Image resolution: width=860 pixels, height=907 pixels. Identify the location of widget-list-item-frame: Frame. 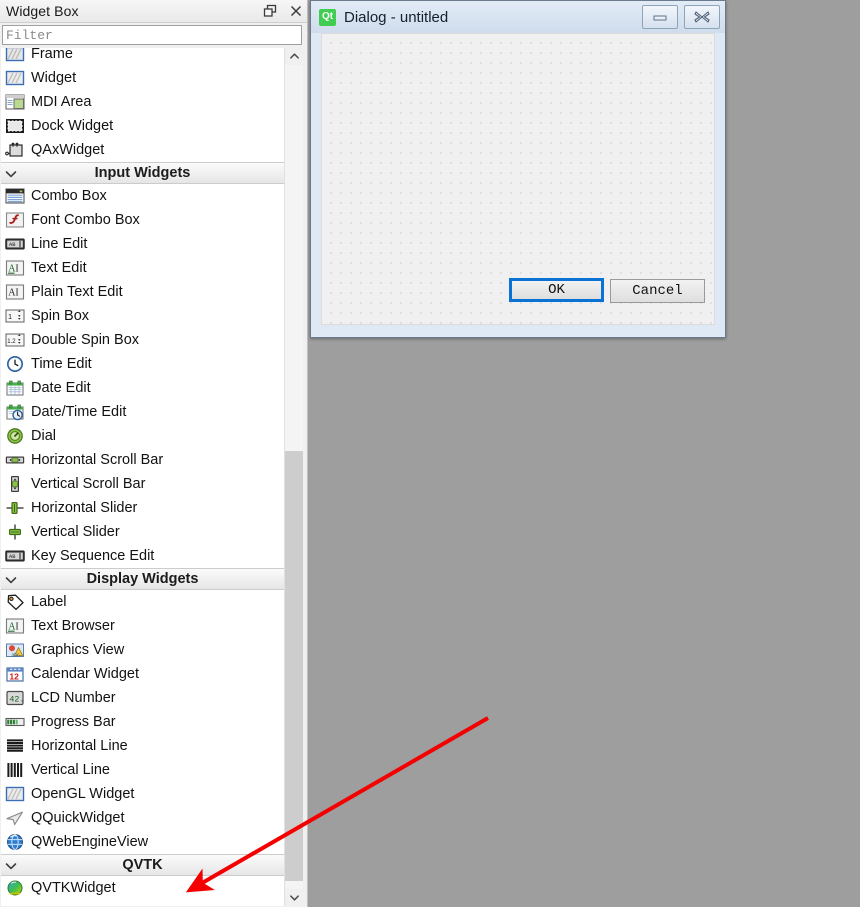
(142, 57).